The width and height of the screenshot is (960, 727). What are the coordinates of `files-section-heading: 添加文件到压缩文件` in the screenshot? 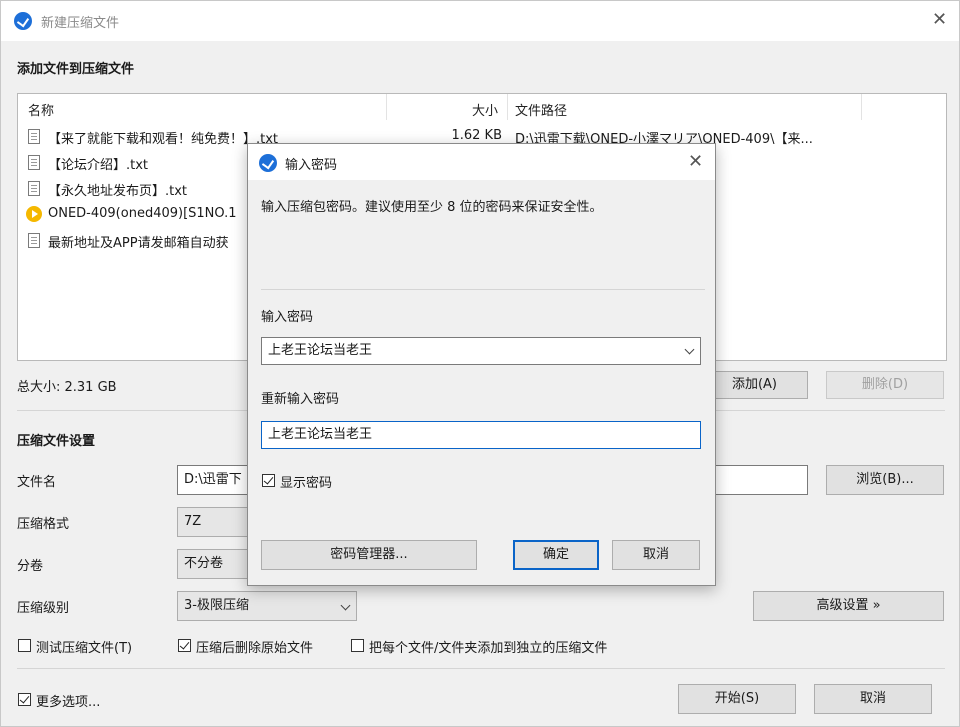 It's located at (76, 69).